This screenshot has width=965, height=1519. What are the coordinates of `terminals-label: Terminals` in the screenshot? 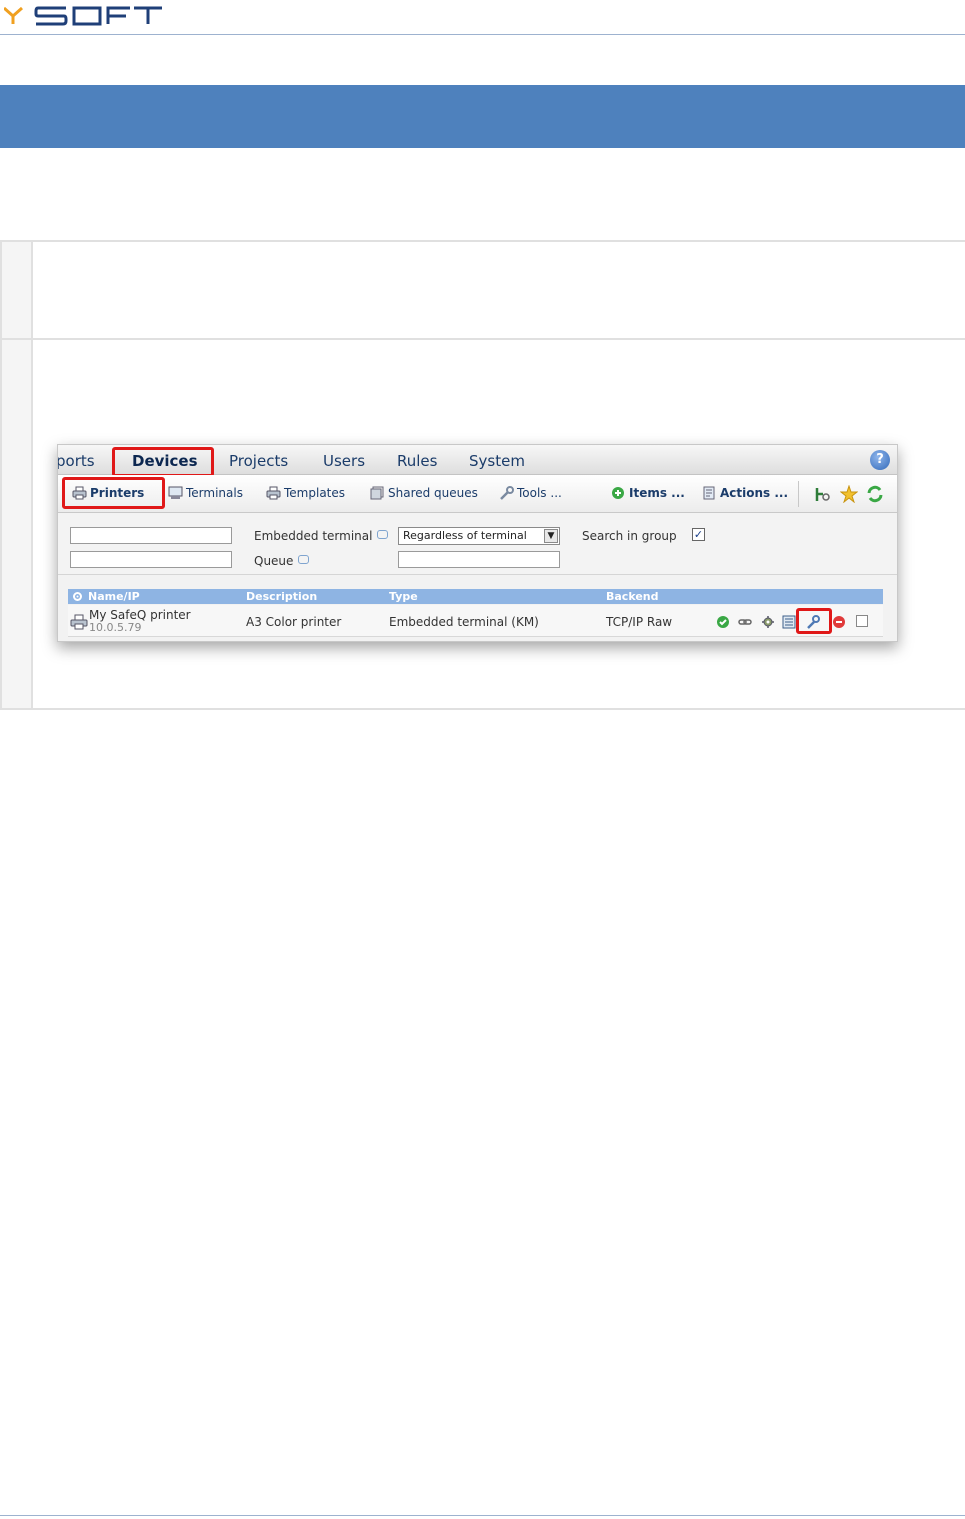 It's located at (214, 493).